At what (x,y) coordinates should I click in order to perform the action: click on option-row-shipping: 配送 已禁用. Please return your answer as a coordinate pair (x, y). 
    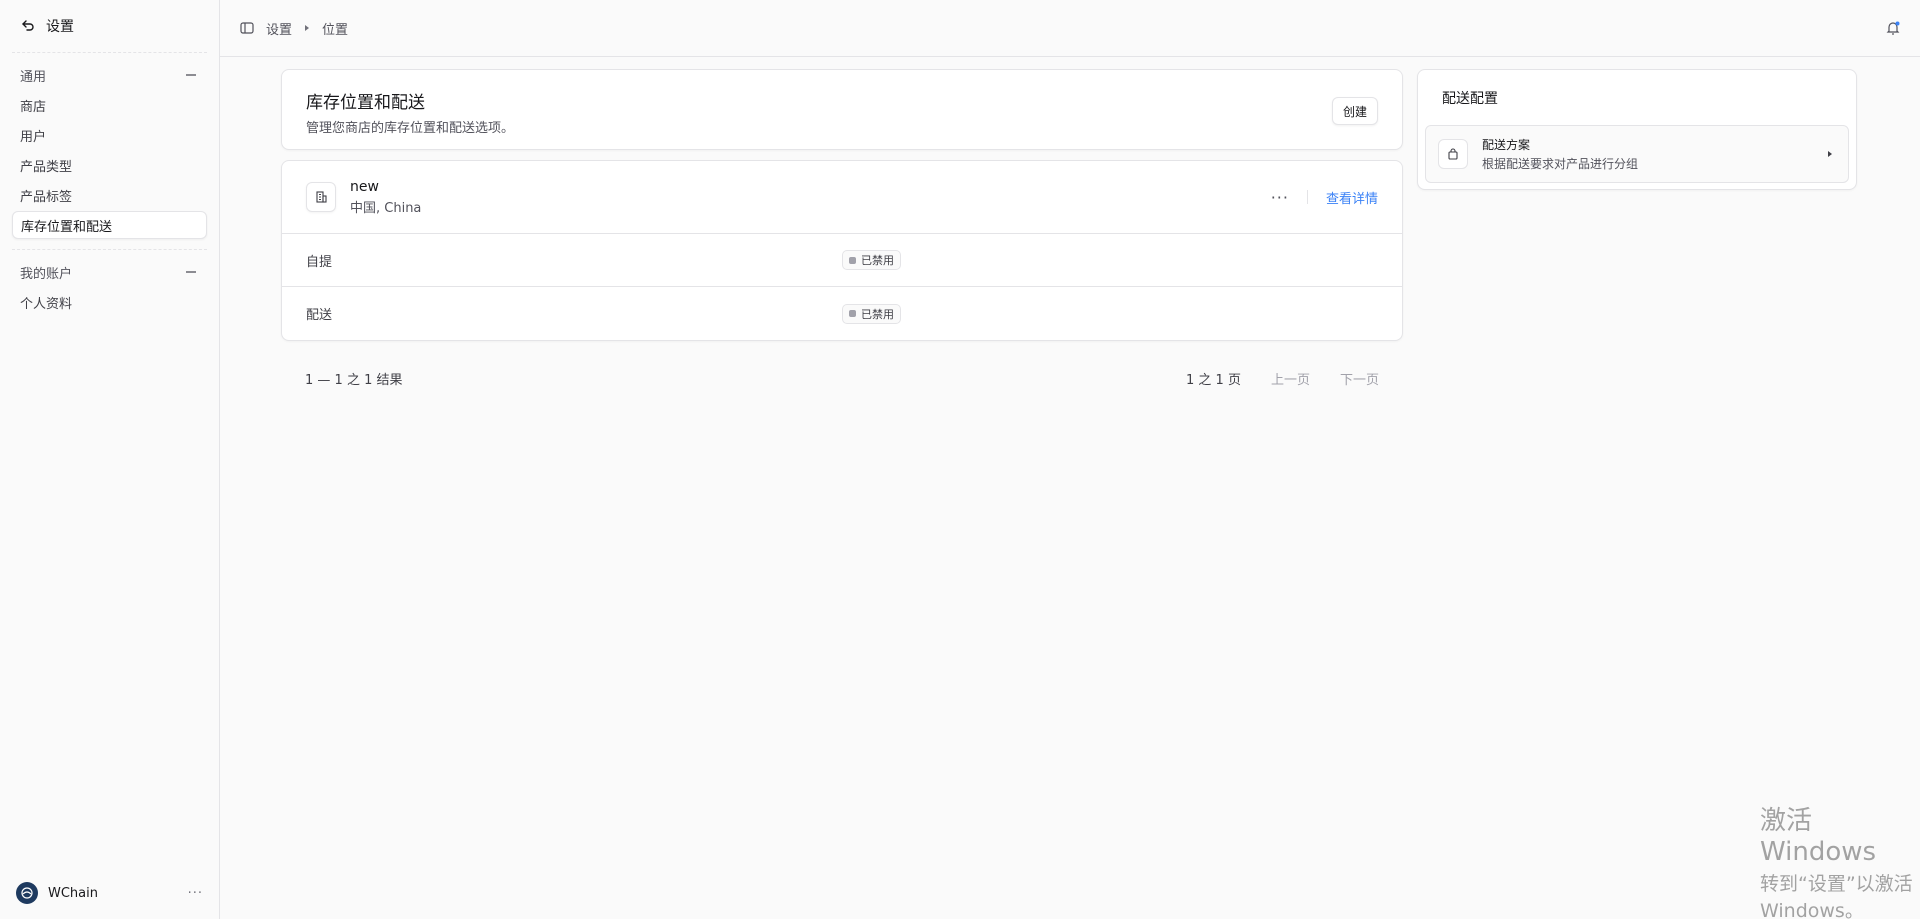
    Looking at the image, I should click on (842, 313).